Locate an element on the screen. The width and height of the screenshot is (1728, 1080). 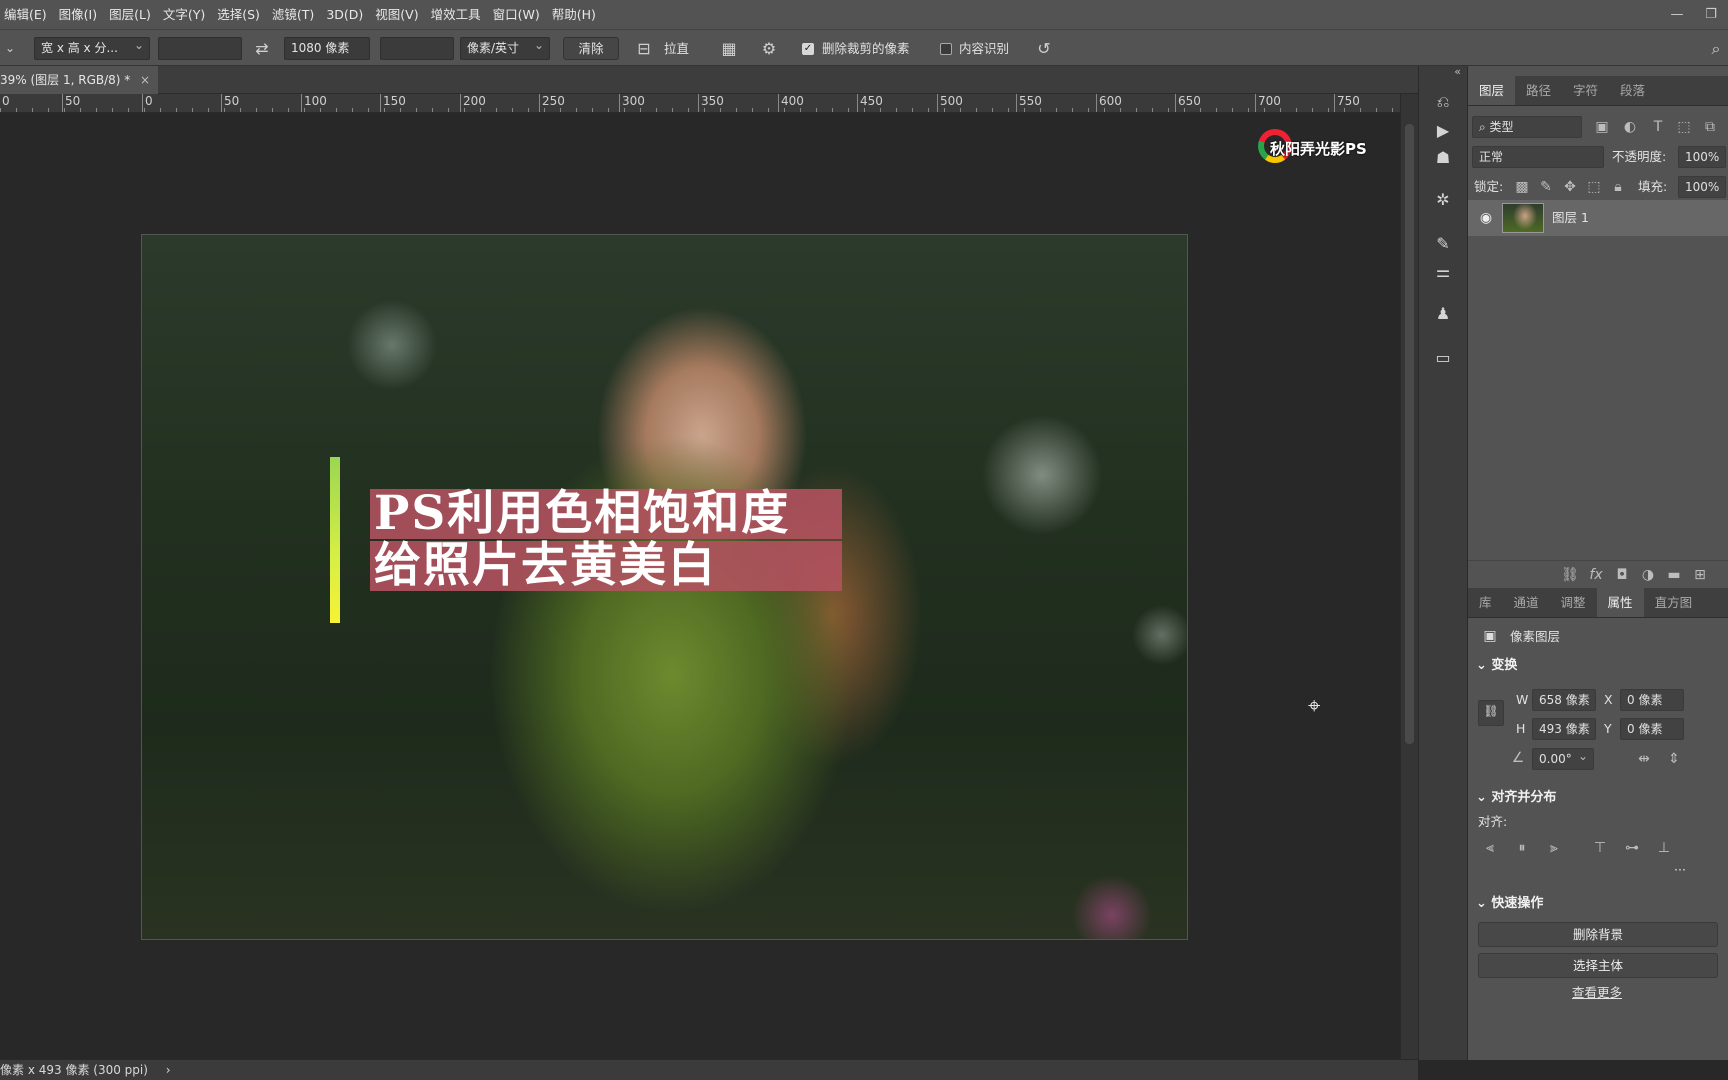
vertical-scrollbar is located at coordinates (1409, 576).